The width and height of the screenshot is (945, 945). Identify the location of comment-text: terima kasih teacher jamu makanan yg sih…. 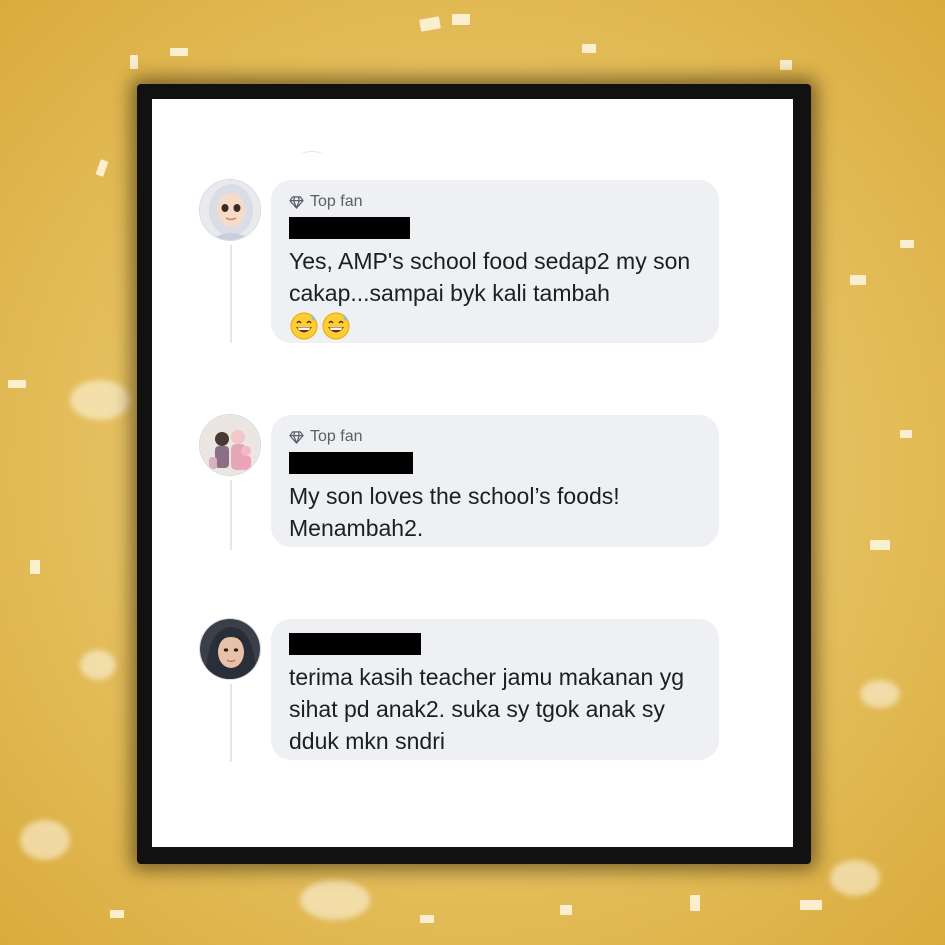
(487, 709).